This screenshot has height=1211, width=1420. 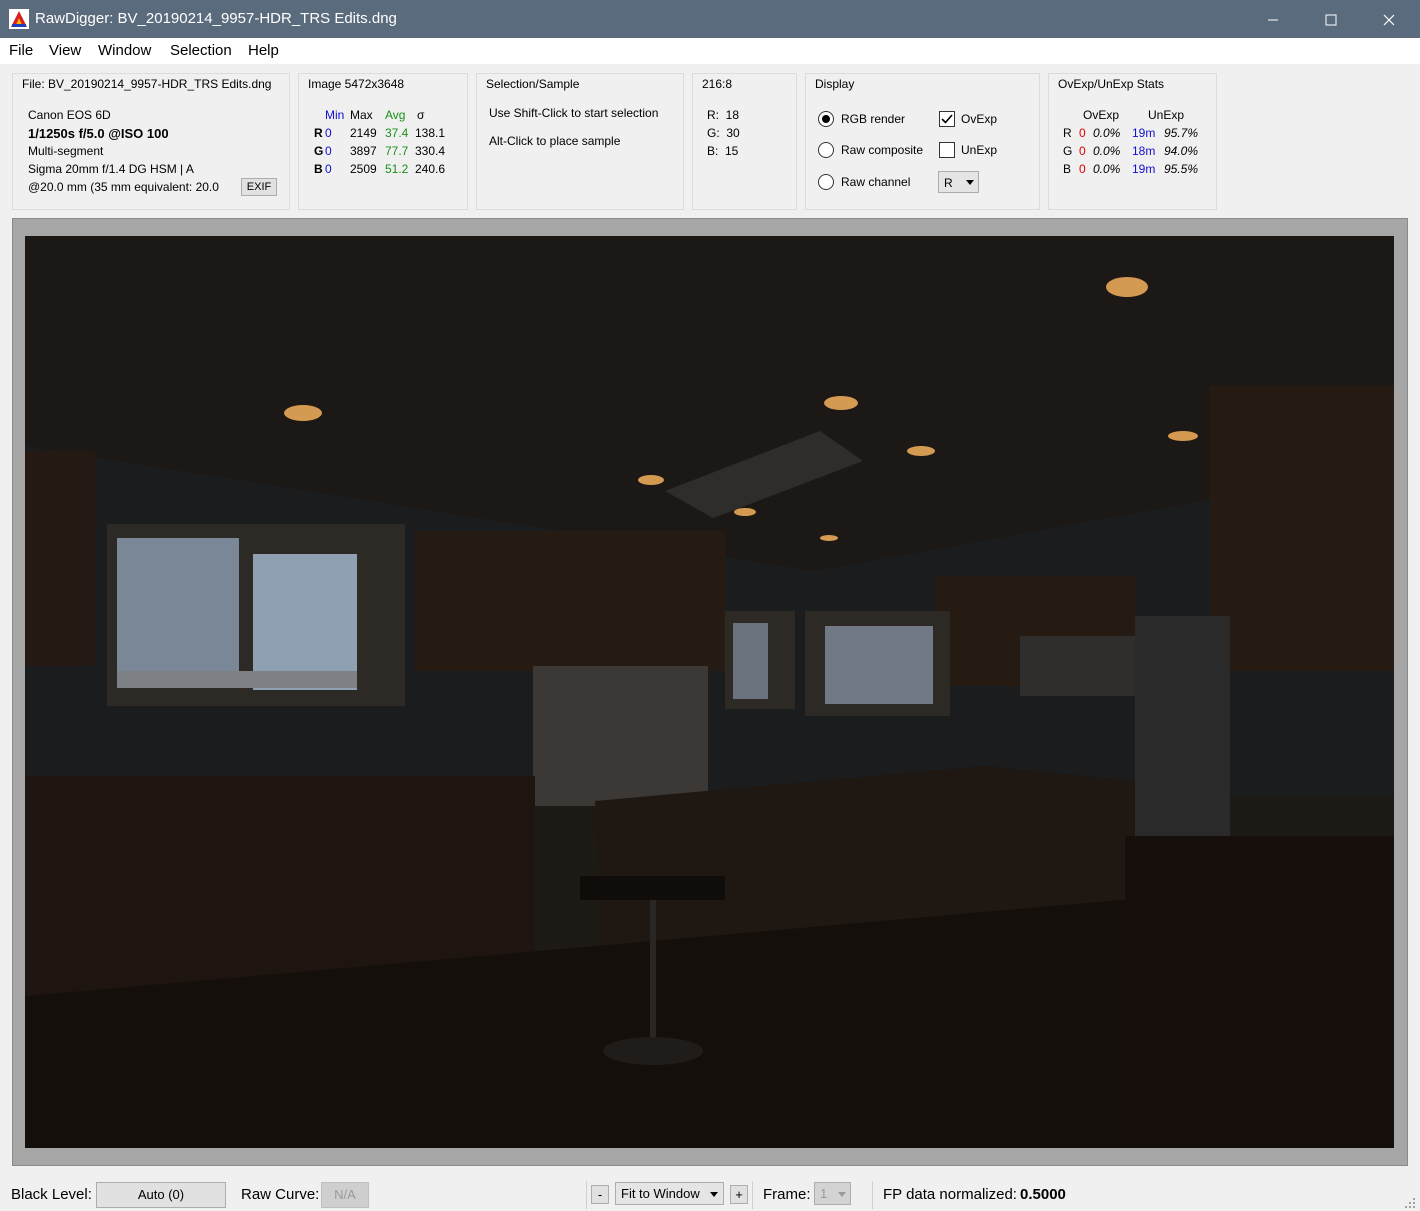 I want to click on fp-data-label: FP data normalized:, so click(x=950, y=1194).